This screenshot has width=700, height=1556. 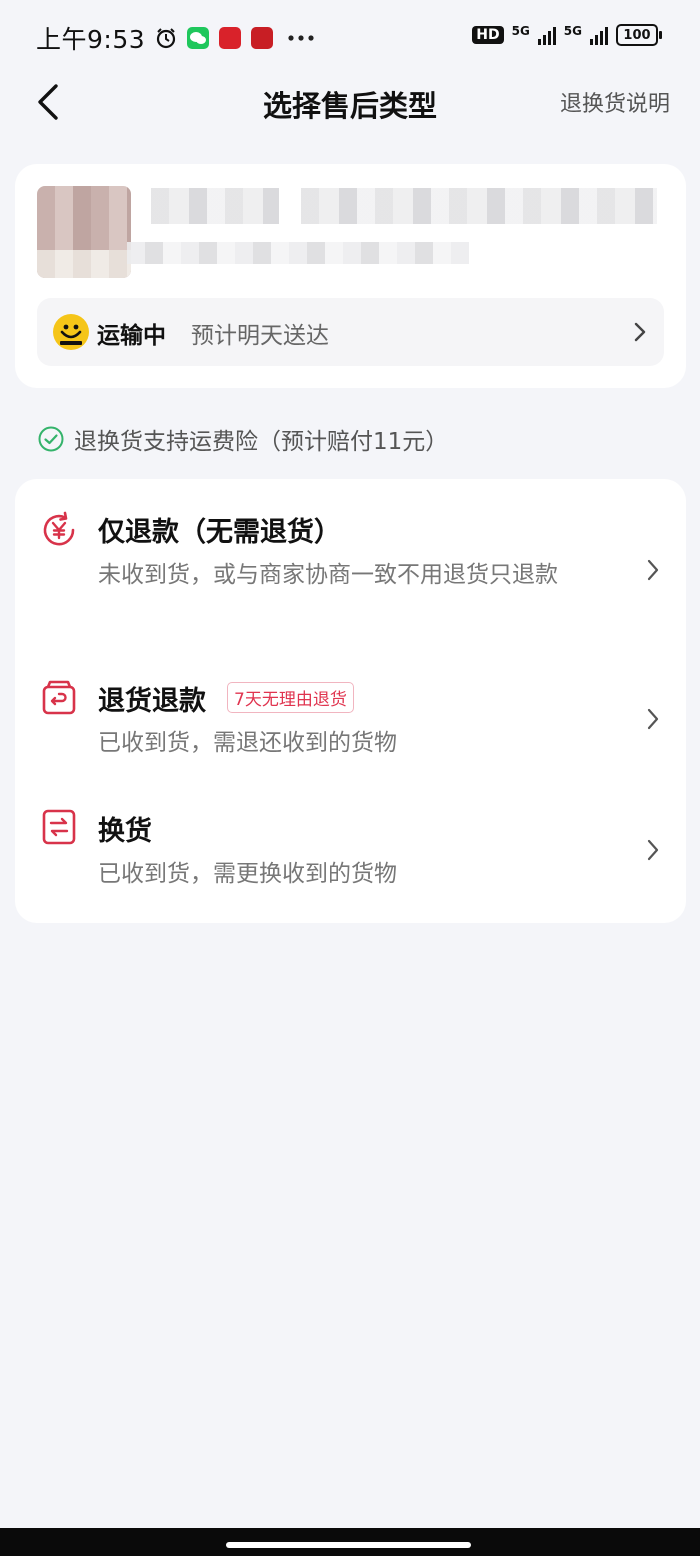 What do you see at coordinates (350, 101) in the screenshot?
I see `nav-bar: 选择售后类型 退换货说明` at bounding box center [350, 101].